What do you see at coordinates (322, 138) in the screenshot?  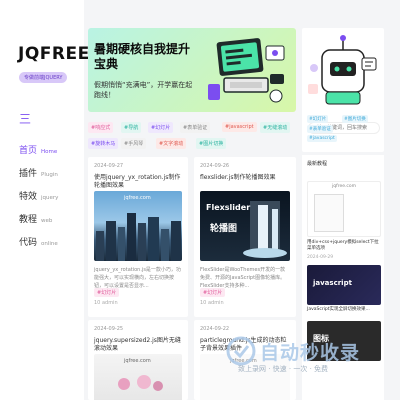 I see `right-tag-item: #javascript` at bounding box center [322, 138].